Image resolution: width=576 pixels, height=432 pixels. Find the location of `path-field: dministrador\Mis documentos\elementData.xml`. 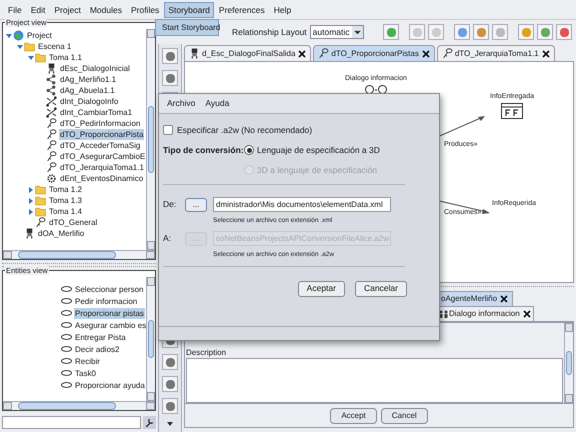

path-field: dministrador\Mis documentos\elementData.xml is located at coordinates (302, 204).